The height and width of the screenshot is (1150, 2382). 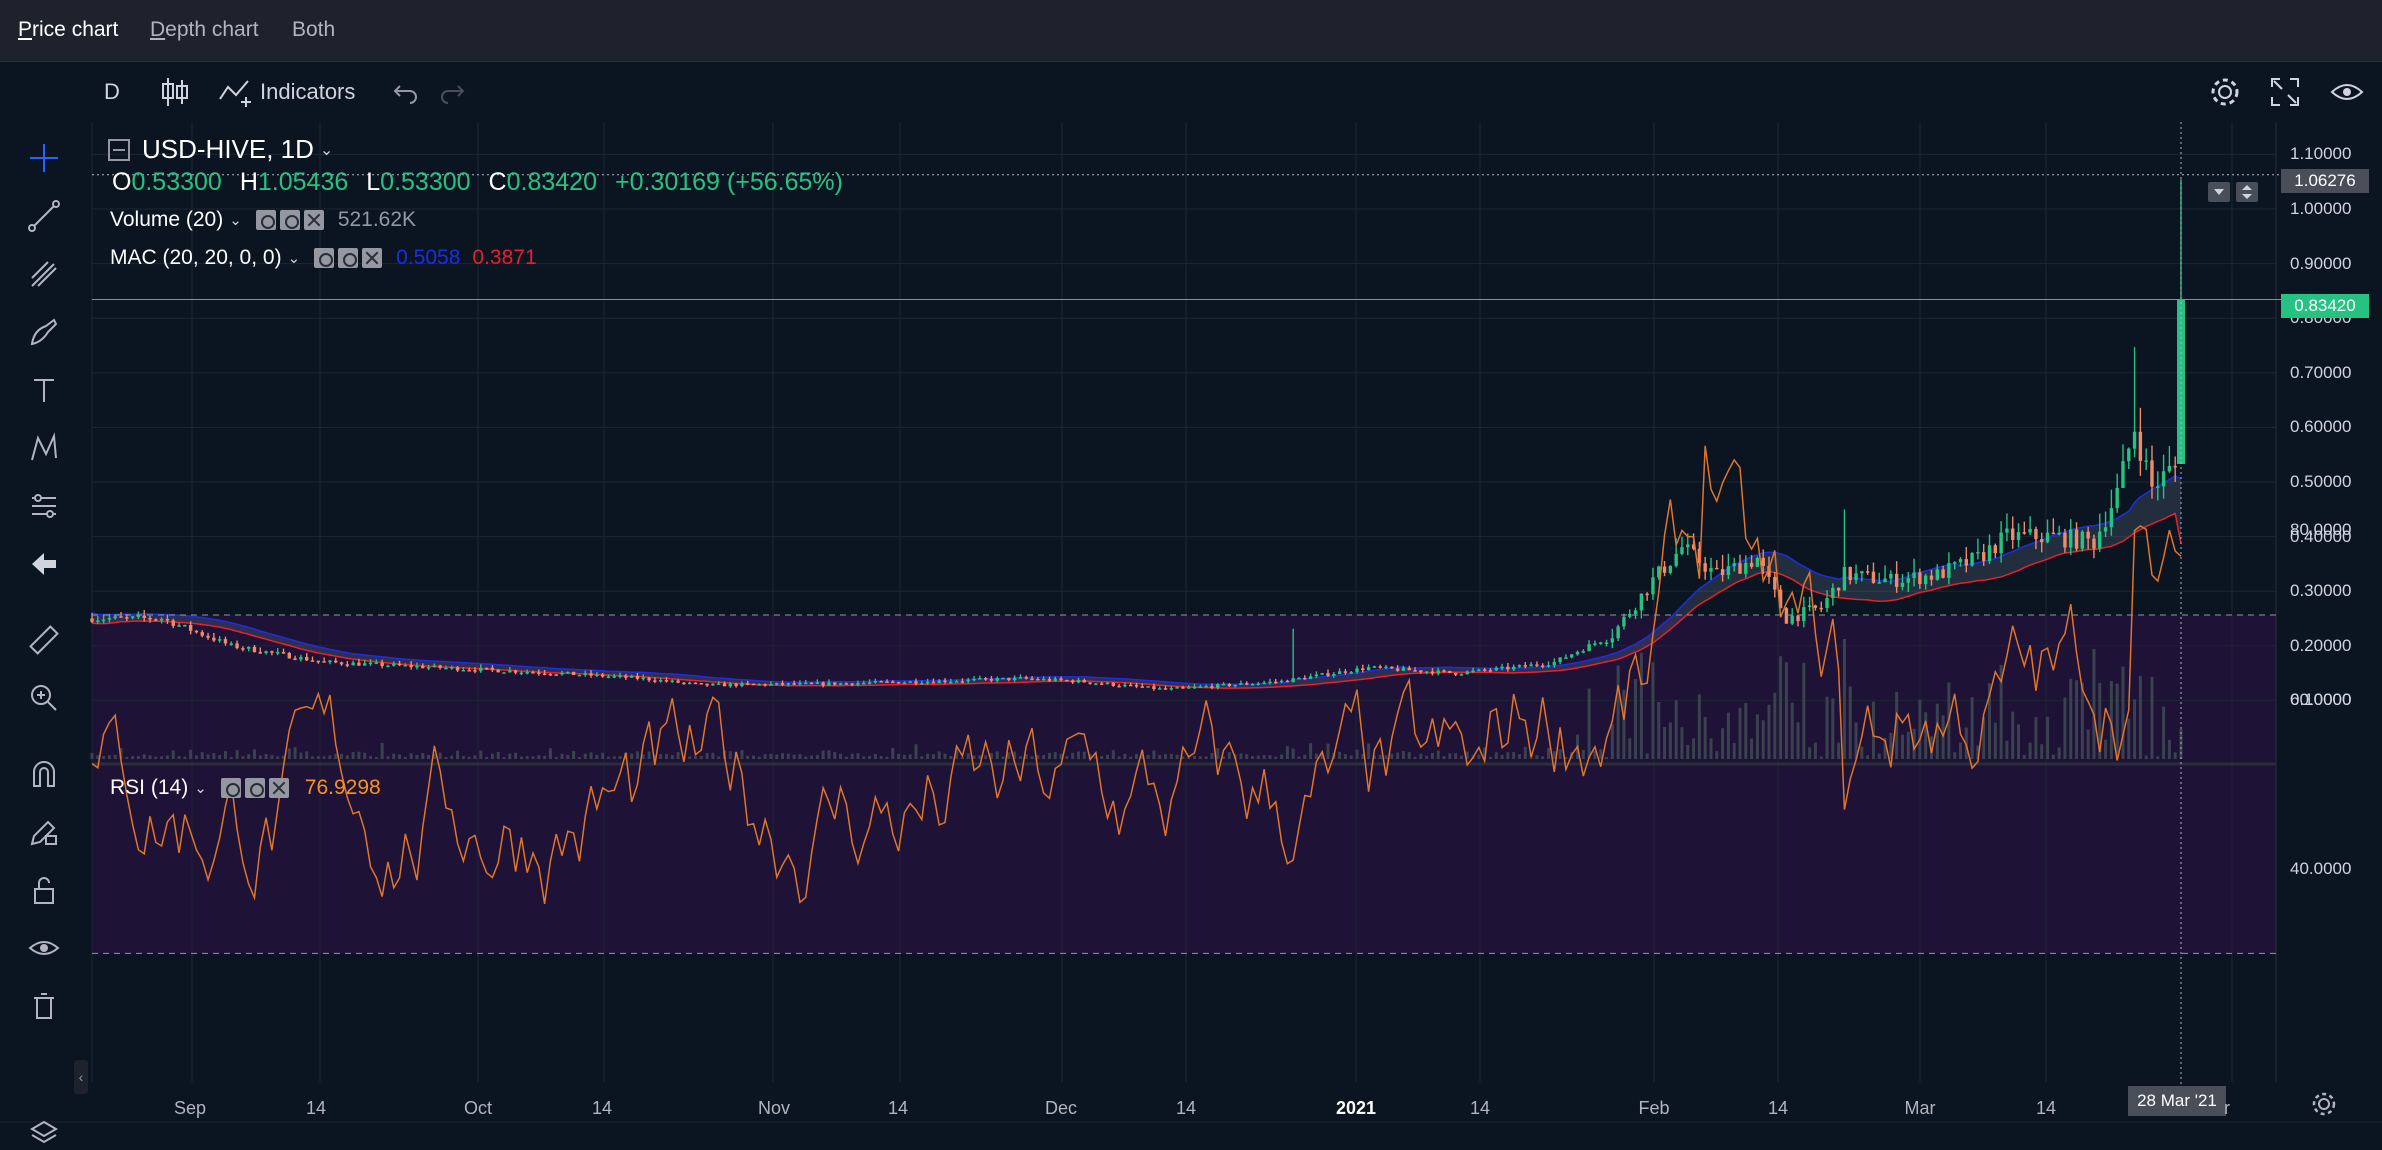 I want to click on trend-line-tool, so click(x=44, y=216).